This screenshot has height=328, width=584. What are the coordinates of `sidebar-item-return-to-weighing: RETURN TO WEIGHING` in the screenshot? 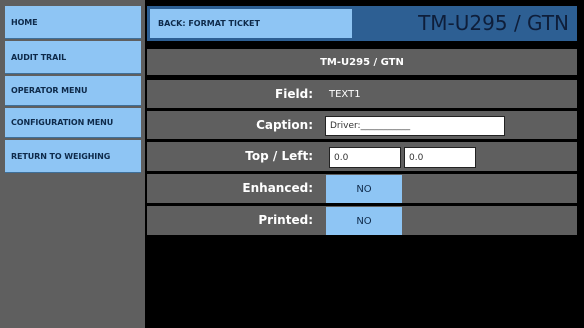 It's located at (73, 156).